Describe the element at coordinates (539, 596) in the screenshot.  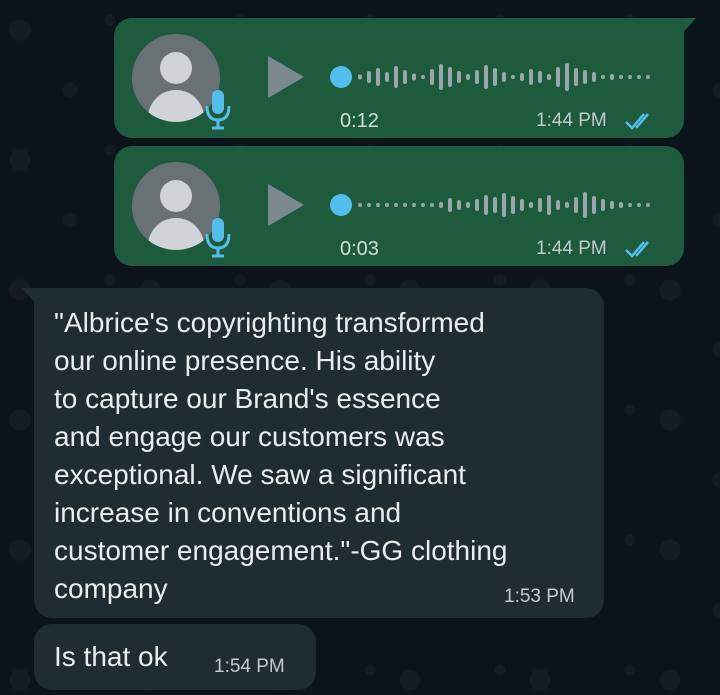
I see `message-time: 1:53 PM` at that location.